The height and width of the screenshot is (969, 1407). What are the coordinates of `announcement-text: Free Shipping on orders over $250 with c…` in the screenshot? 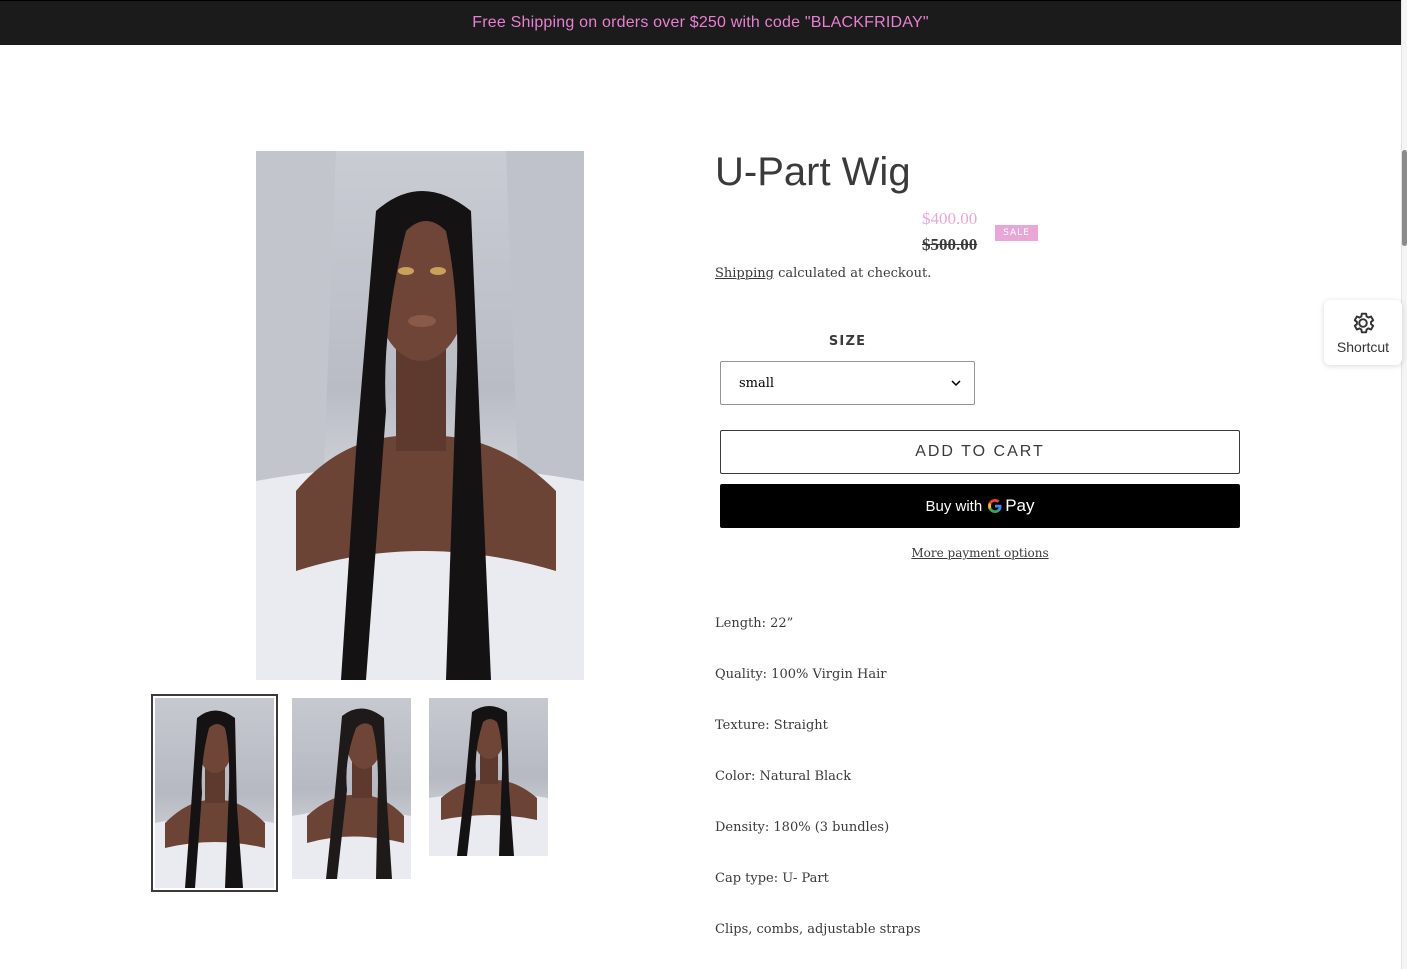 It's located at (700, 22).